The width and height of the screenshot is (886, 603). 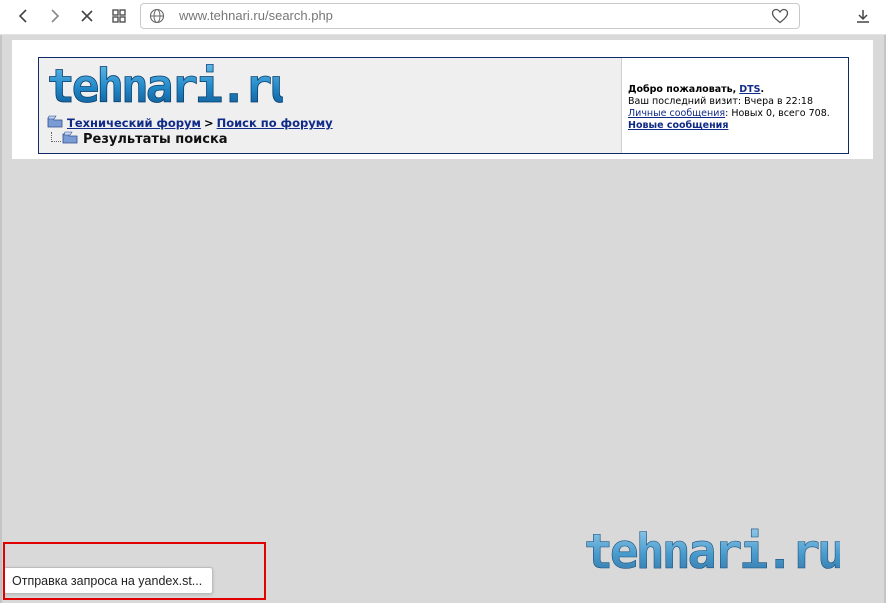 I want to click on private-messages-stats: : Новых 0, всего 708., so click(x=777, y=113).